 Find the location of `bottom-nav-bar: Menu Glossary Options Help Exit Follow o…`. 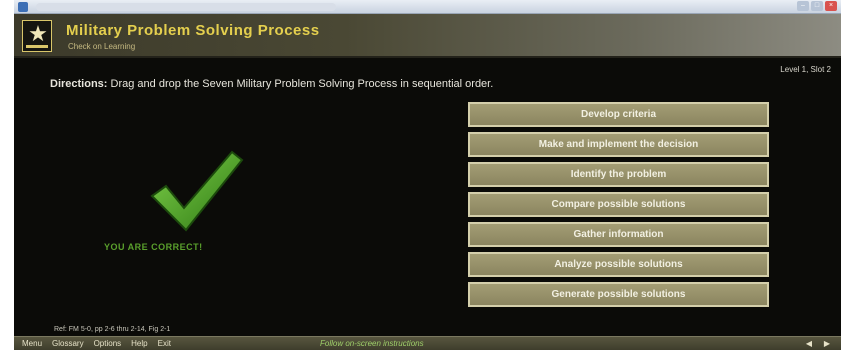

bottom-nav-bar: Menu Glossary Options Help Exit Follow o… is located at coordinates (427, 343).